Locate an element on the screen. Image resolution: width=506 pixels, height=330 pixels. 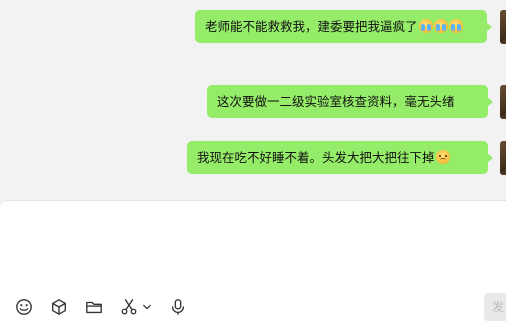
message-bubble: 我现在吃不好睡不着。头发大把大把往下掉 is located at coordinates (340, 157).